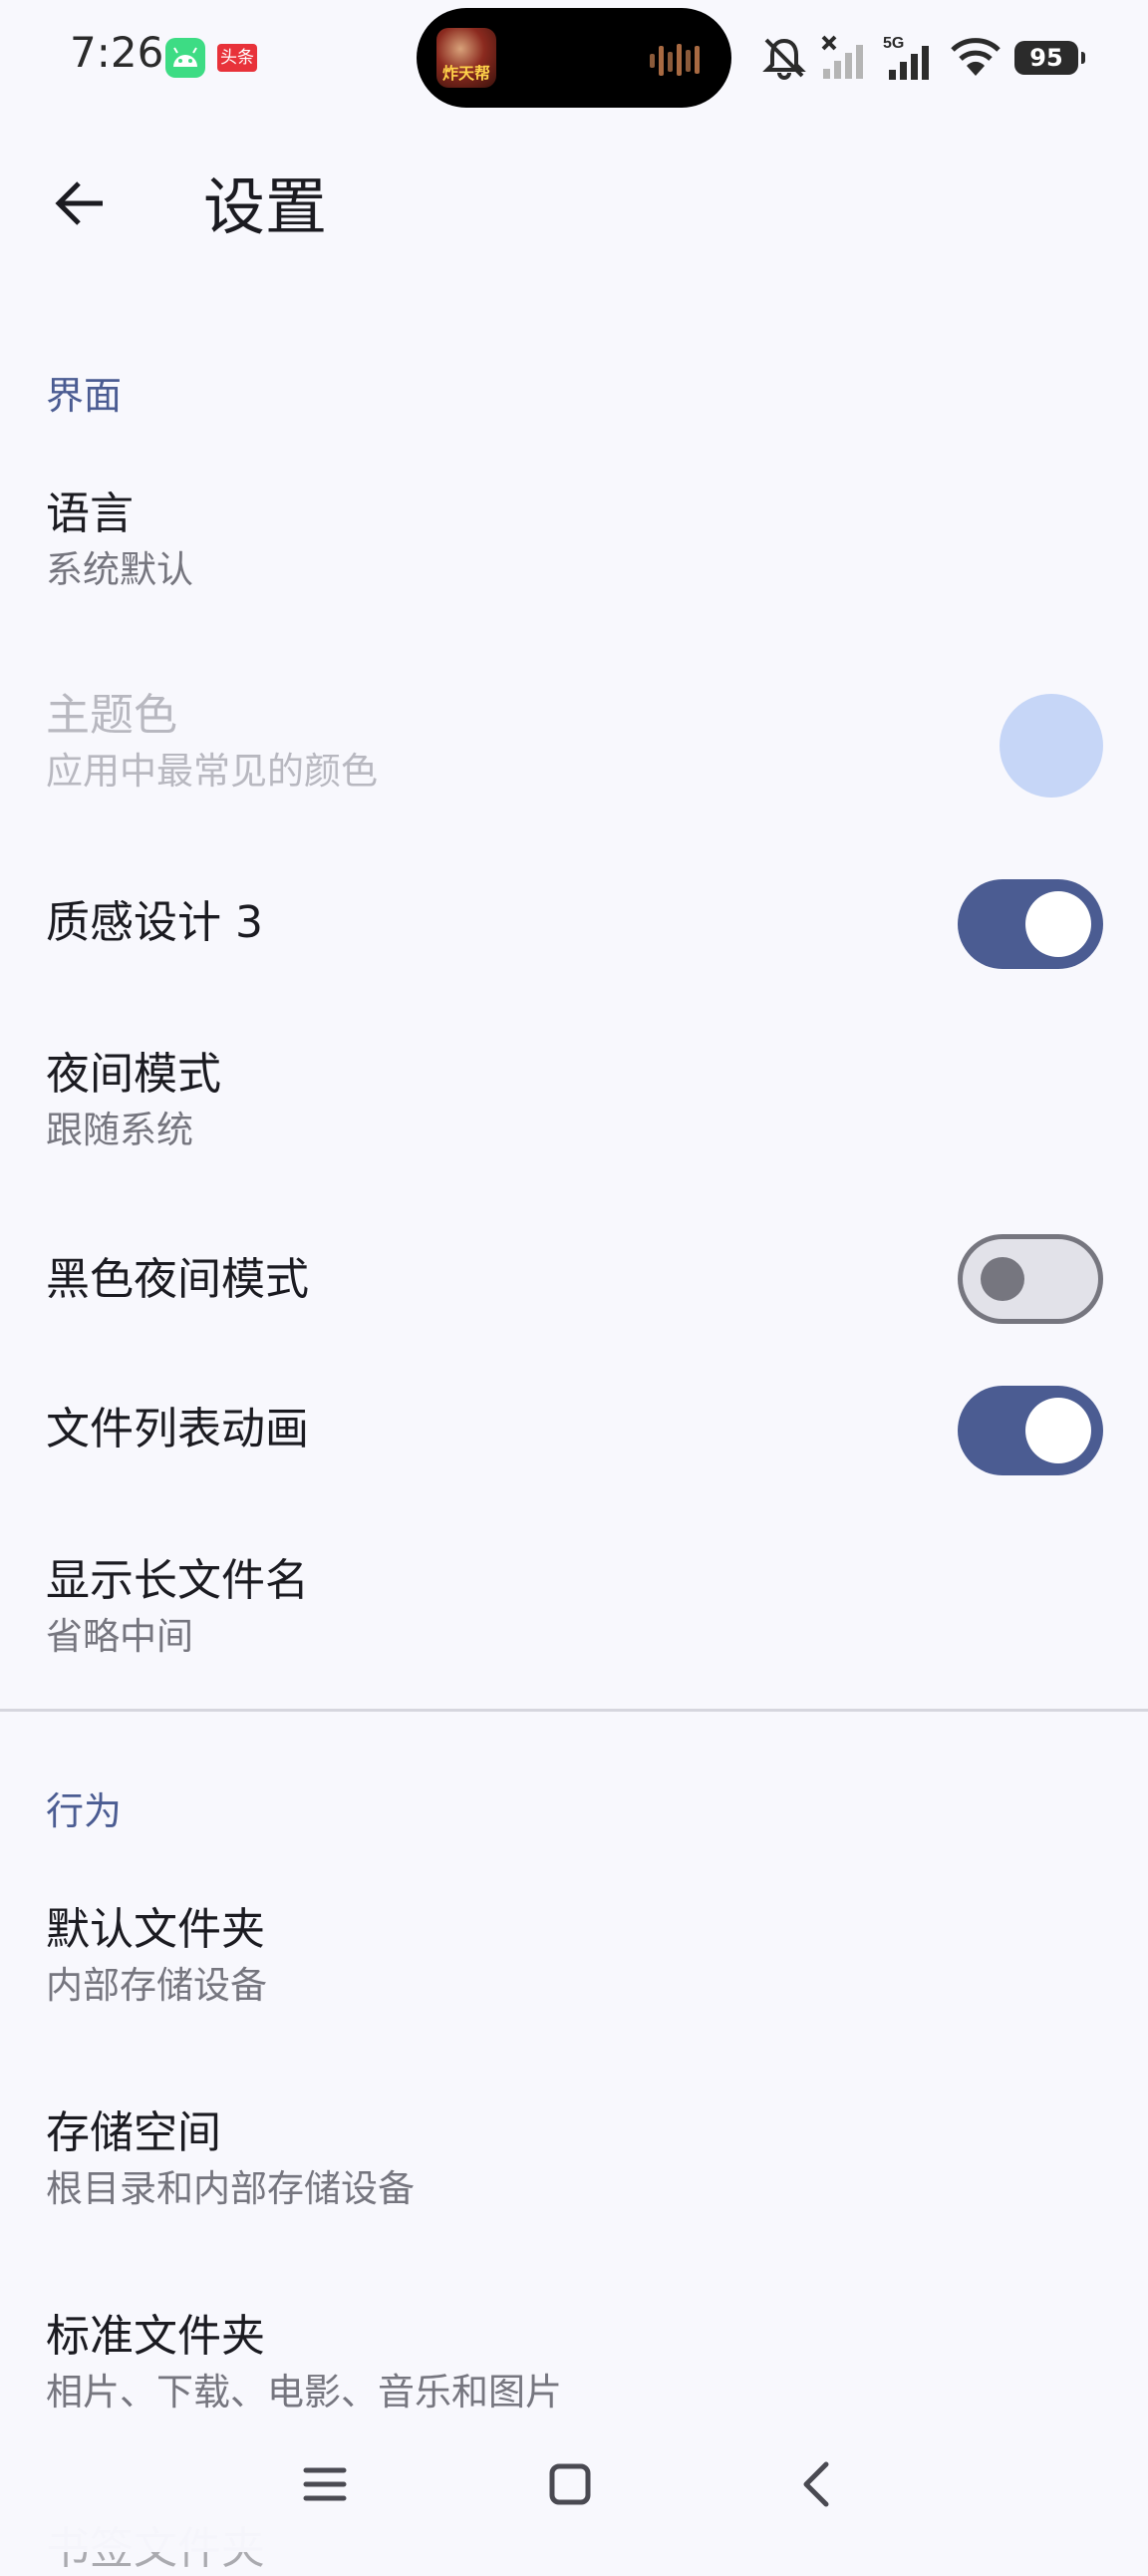  I want to click on menu-icon, so click(325, 2484).